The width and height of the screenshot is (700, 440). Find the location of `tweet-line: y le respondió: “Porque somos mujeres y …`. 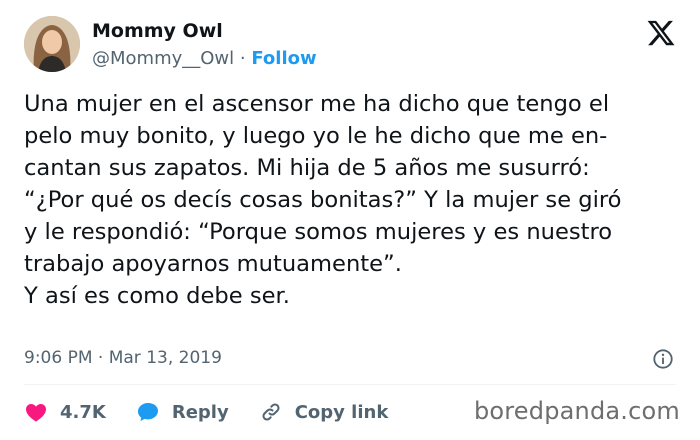

tweet-line: y le respondió: “Porque somos mujeres y … is located at coordinates (318, 232).